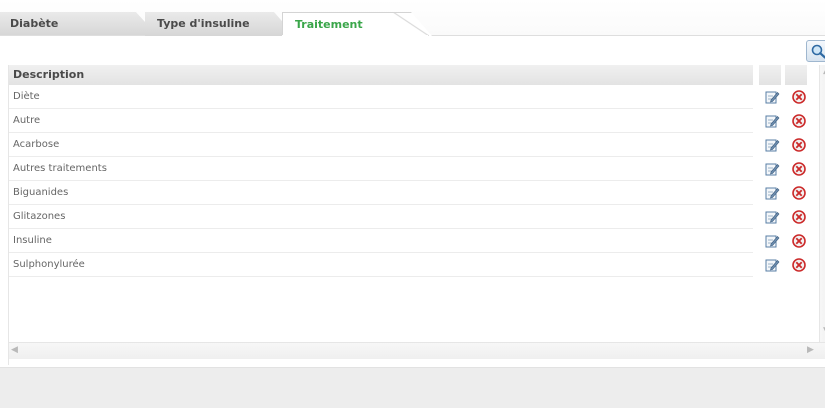 The height and width of the screenshot is (408, 825). I want to click on grid-toolbar, so click(412, 50).